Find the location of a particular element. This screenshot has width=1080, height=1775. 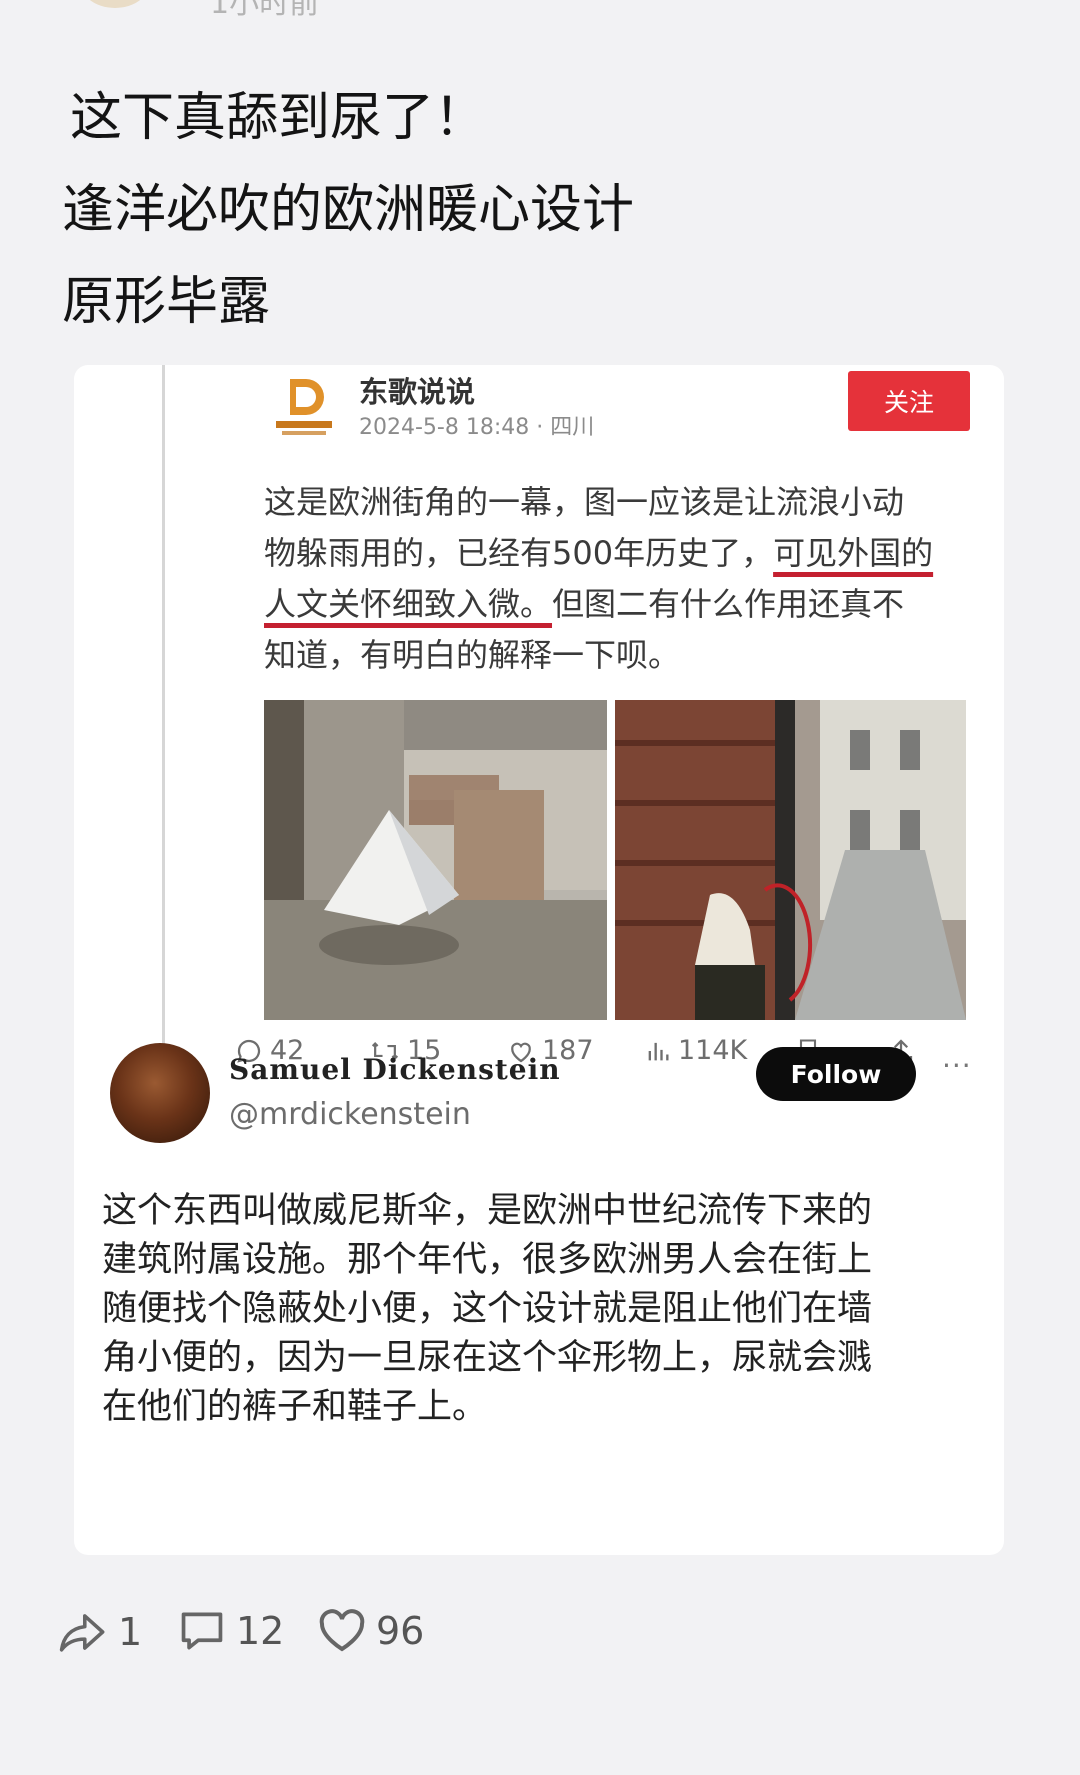

quoted-author-name: 东歌说说 is located at coordinates (417, 390).